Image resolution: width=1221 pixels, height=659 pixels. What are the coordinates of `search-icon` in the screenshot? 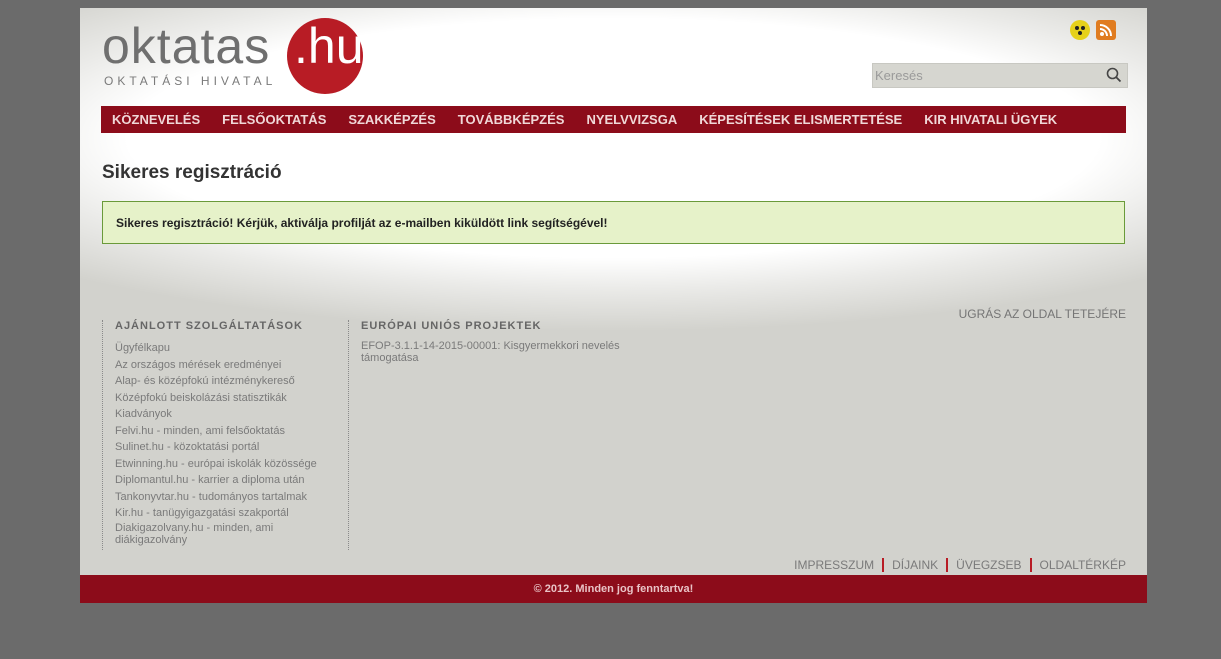 It's located at (1114, 75).